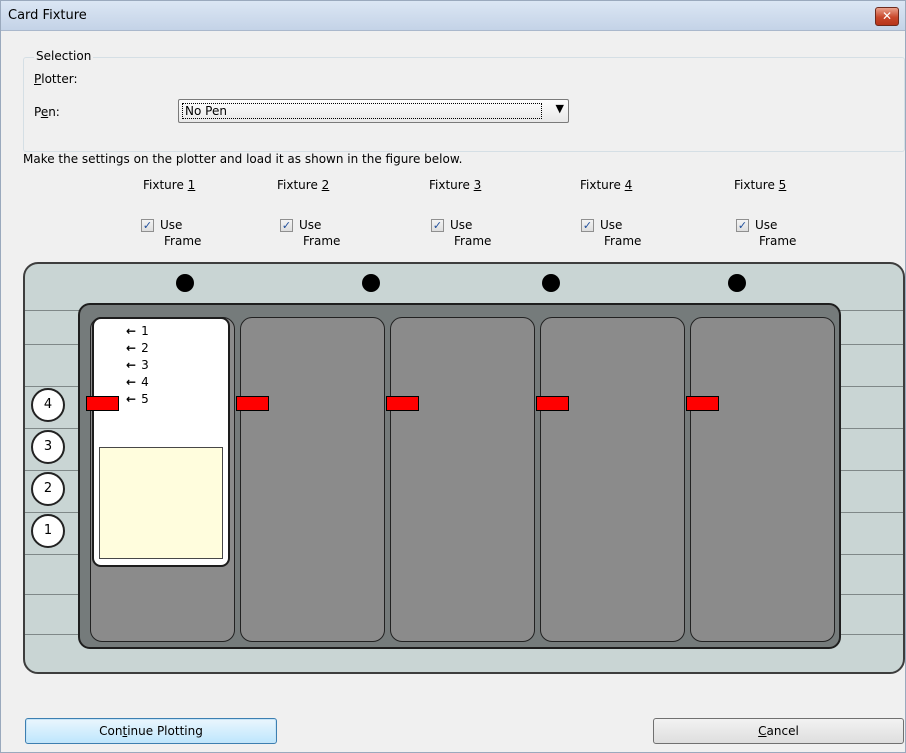  I want to click on fixture-3-label: Fixture 3, so click(455, 185).